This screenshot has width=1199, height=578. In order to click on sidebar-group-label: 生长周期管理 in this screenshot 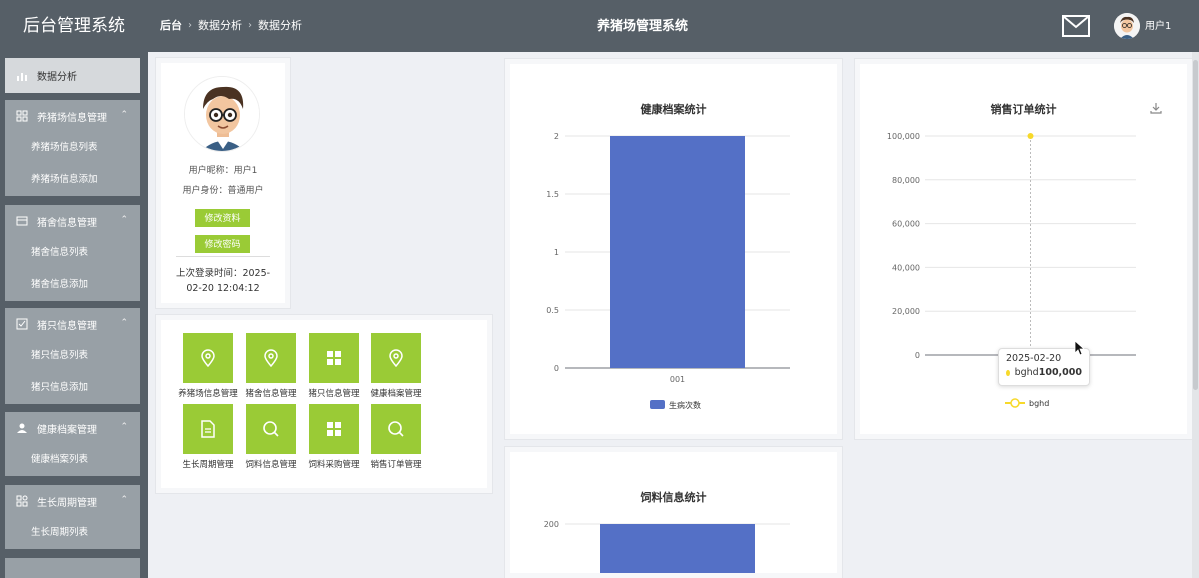, I will do `click(67, 503)`.